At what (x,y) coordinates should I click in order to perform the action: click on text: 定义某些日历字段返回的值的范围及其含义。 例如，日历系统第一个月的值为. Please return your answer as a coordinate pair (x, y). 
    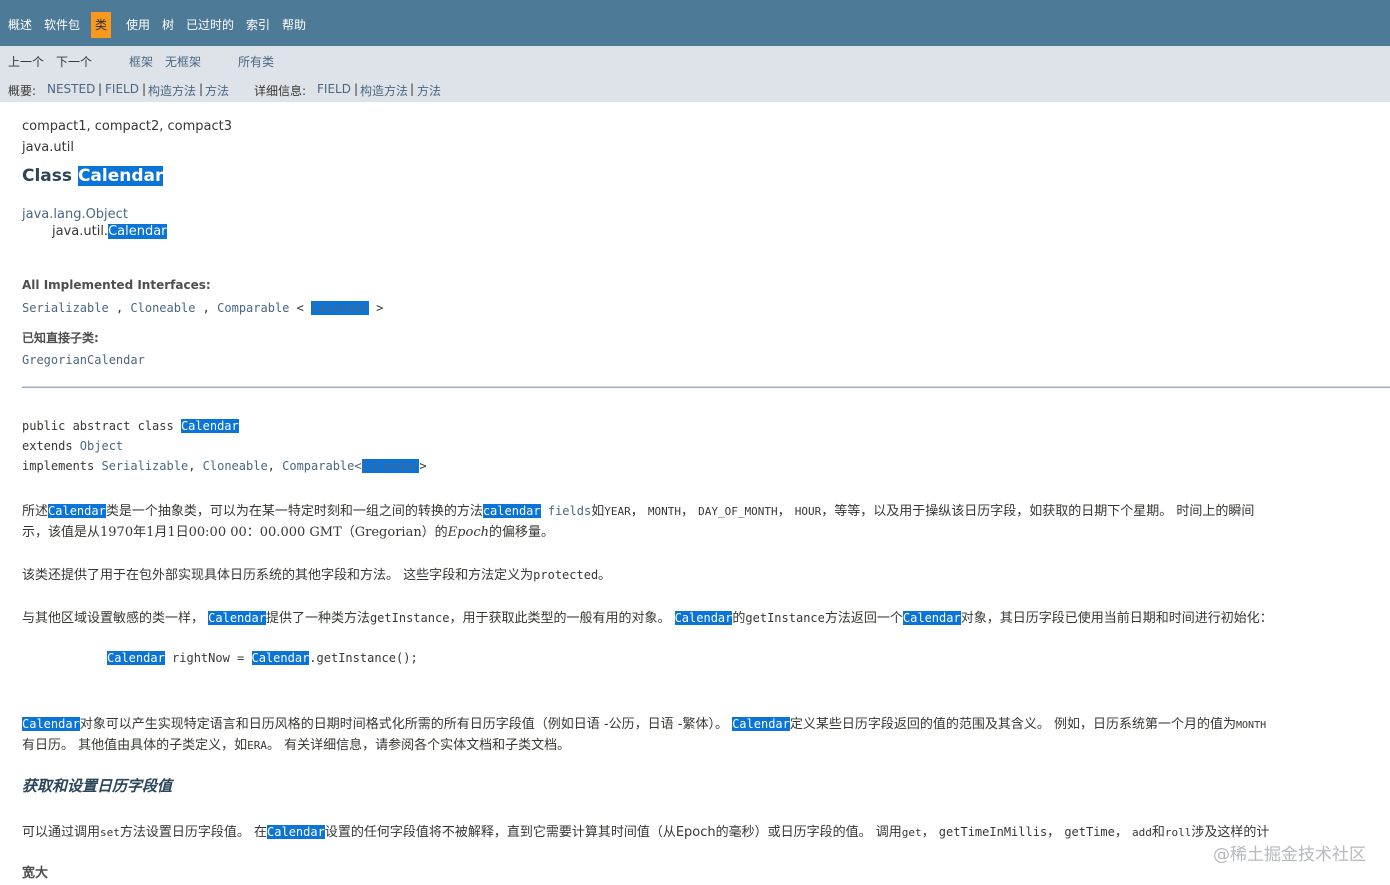
    Looking at the image, I should click on (1013, 724).